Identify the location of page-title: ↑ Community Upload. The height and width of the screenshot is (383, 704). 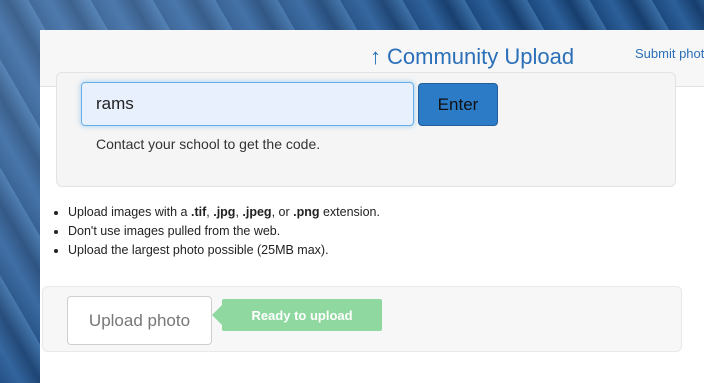
(472, 57).